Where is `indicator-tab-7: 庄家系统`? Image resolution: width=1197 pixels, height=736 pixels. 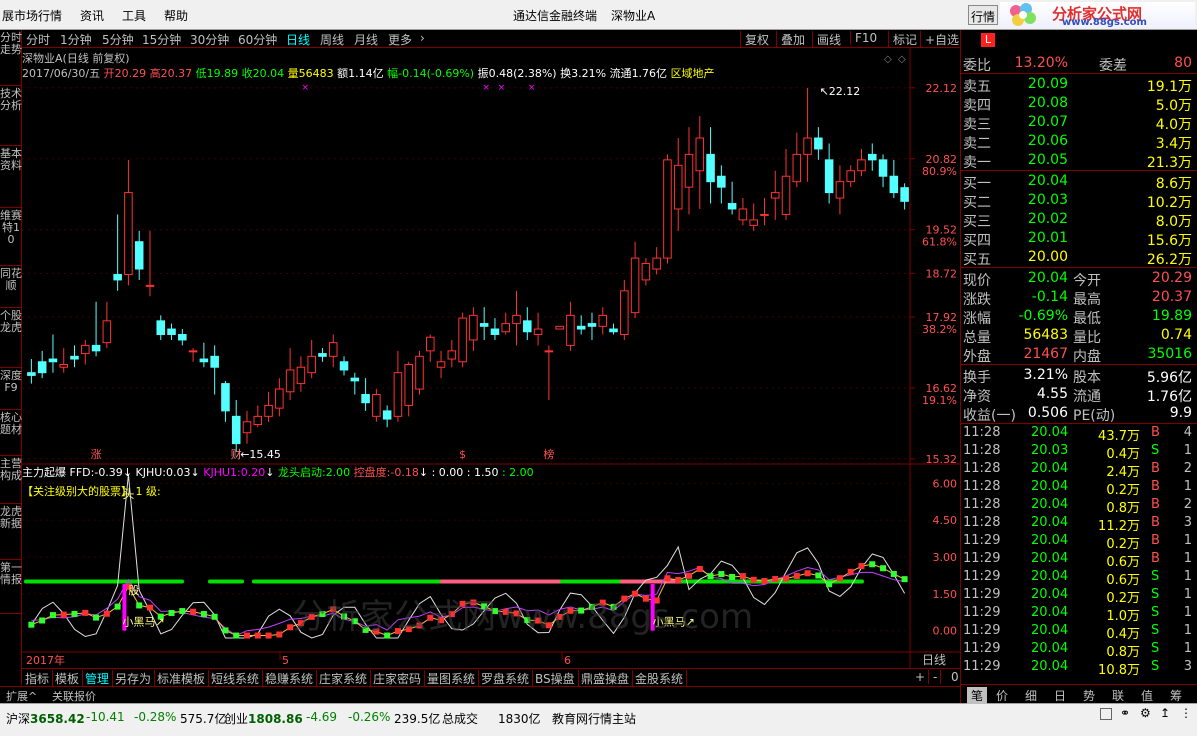
indicator-tab-7: 庄家系统 is located at coordinates (344, 678).